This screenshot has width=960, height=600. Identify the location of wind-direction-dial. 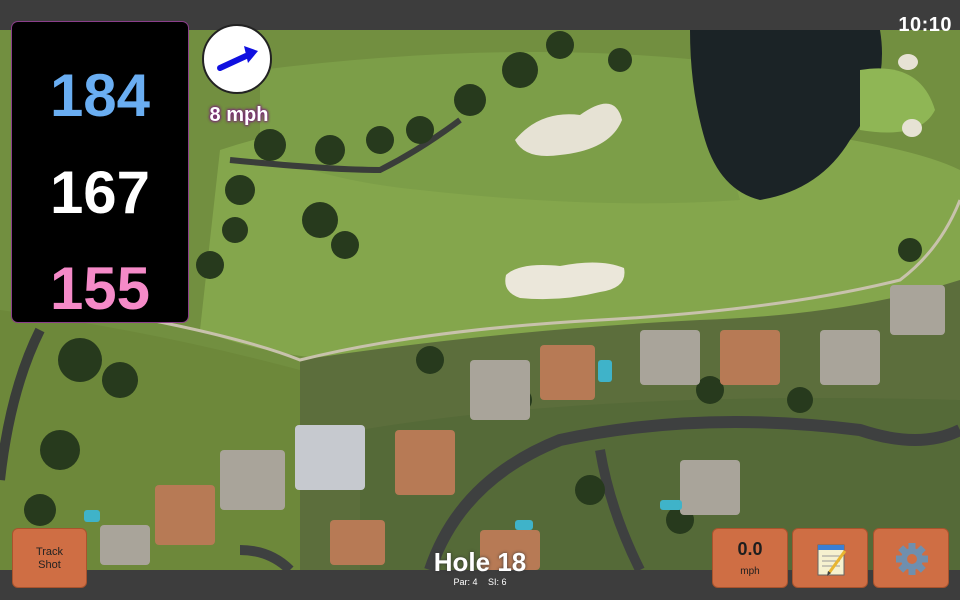
(237, 59).